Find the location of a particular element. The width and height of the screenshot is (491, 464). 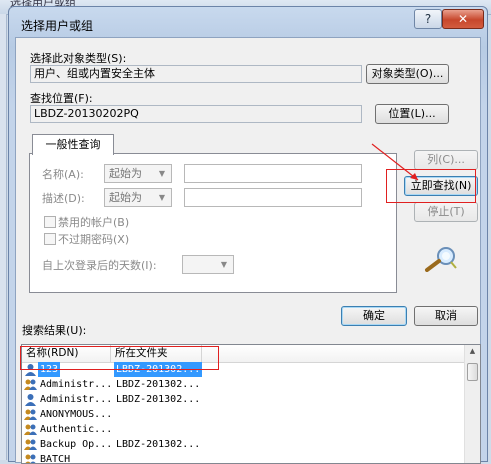

background-window-edge is located at coordinates (3, 237).